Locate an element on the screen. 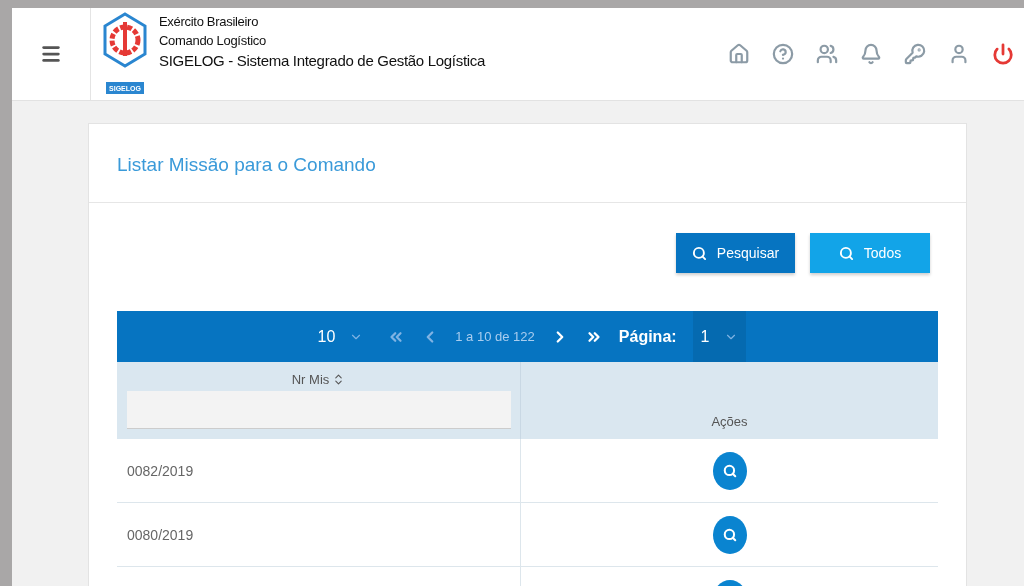  column-header: Nr Mis is located at coordinates (318, 379).